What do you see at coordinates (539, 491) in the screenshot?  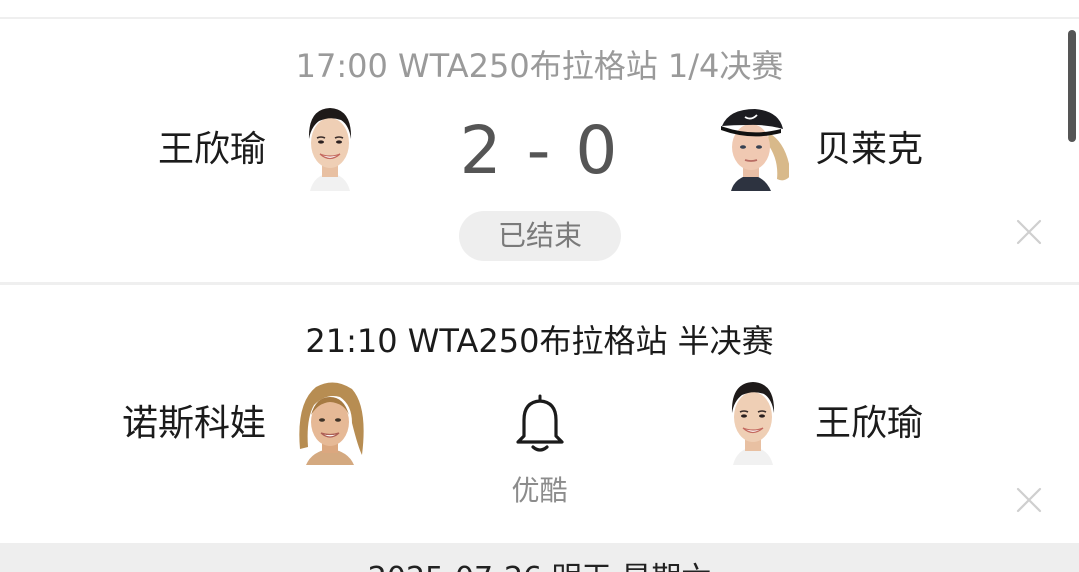 I see `broadcaster-label: 优酷` at bounding box center [539, 491].